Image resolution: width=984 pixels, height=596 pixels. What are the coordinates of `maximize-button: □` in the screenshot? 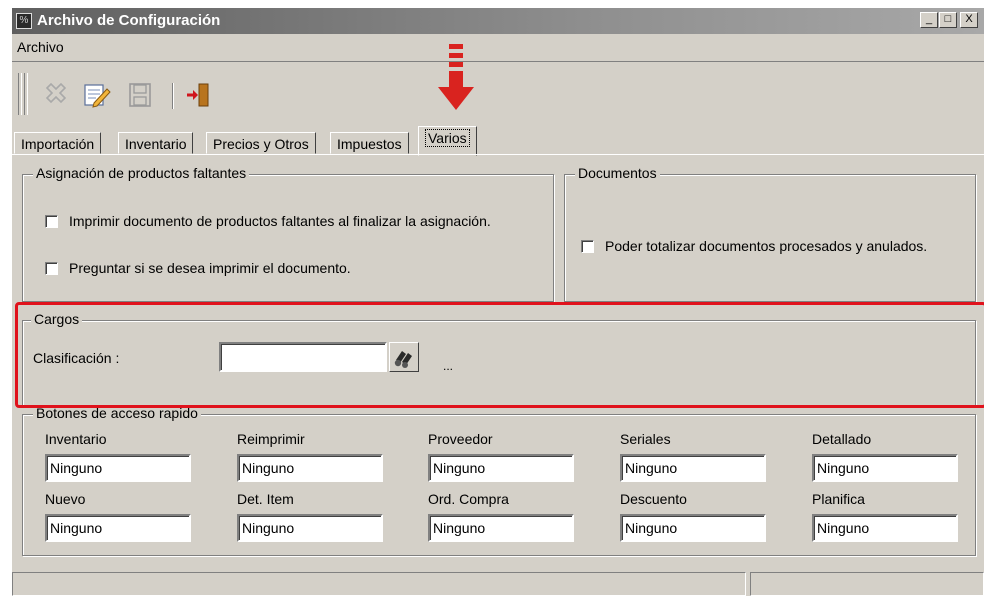 It's located at (948, 20).